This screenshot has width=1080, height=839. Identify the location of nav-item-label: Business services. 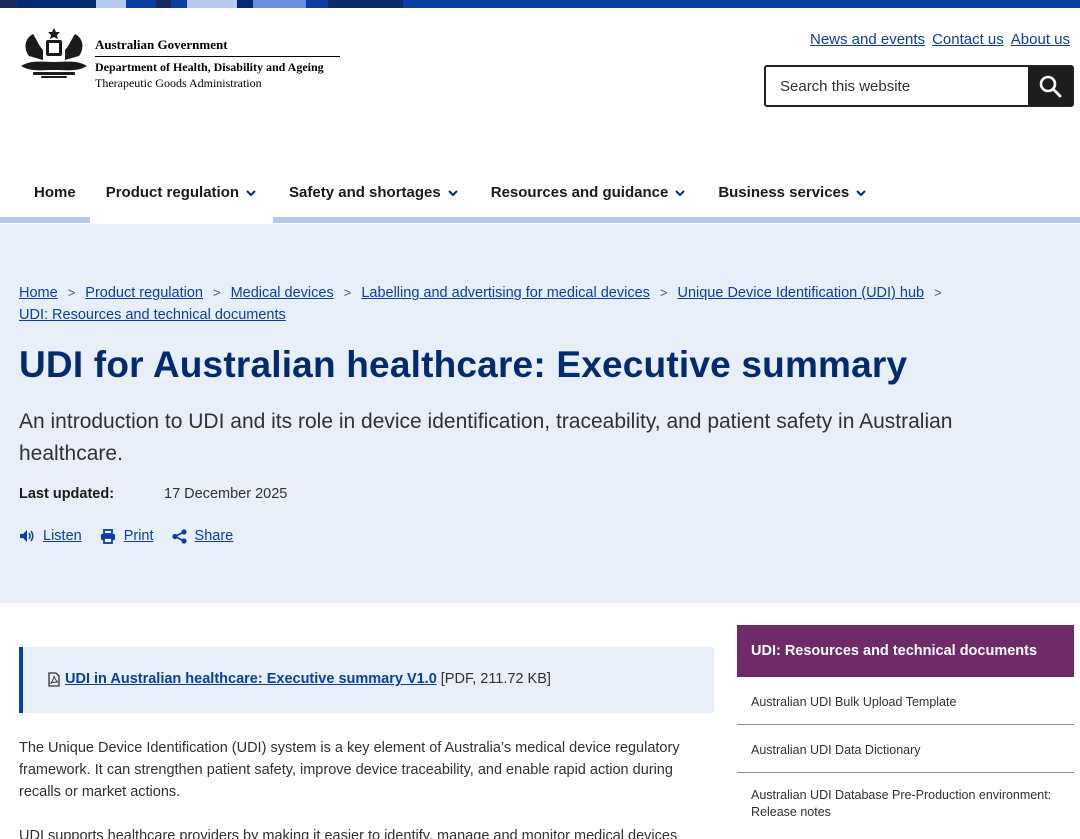
(784, 192).